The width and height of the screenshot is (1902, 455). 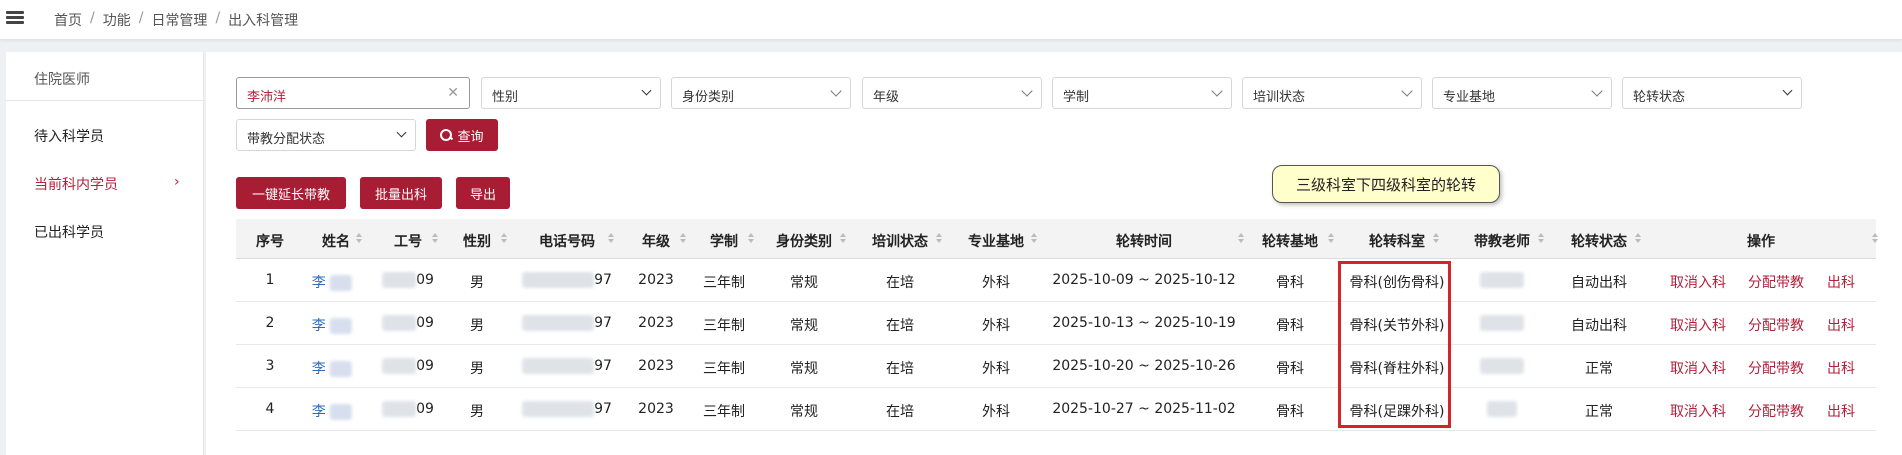 I want to click on teacher-assign-select-value: 带教分配状态, so click(x=286, y=139).